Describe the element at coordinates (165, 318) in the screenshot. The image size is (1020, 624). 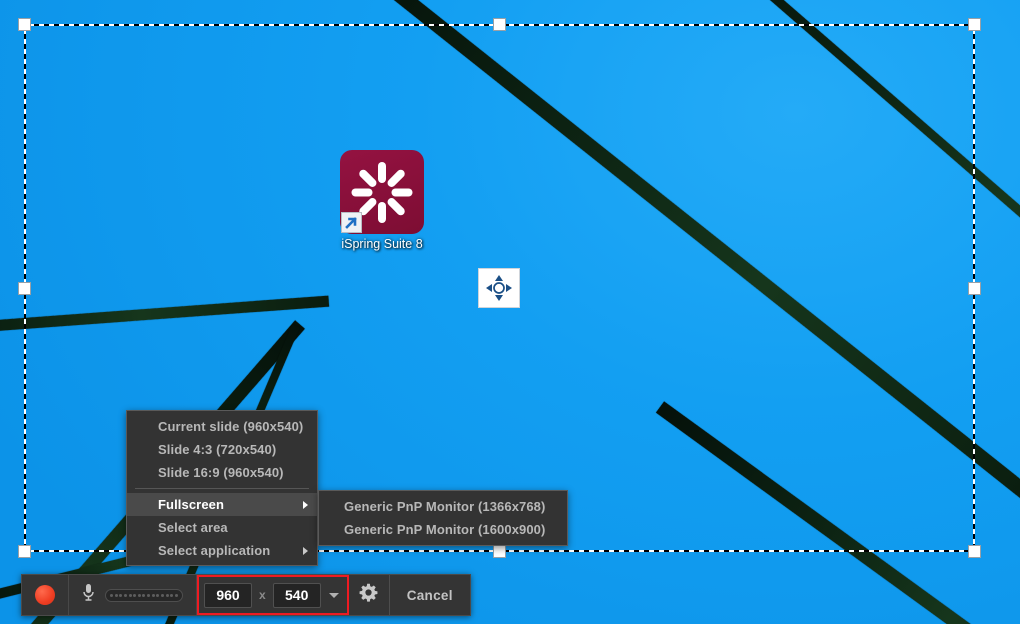
I see `wallpaper-stem` at that location.